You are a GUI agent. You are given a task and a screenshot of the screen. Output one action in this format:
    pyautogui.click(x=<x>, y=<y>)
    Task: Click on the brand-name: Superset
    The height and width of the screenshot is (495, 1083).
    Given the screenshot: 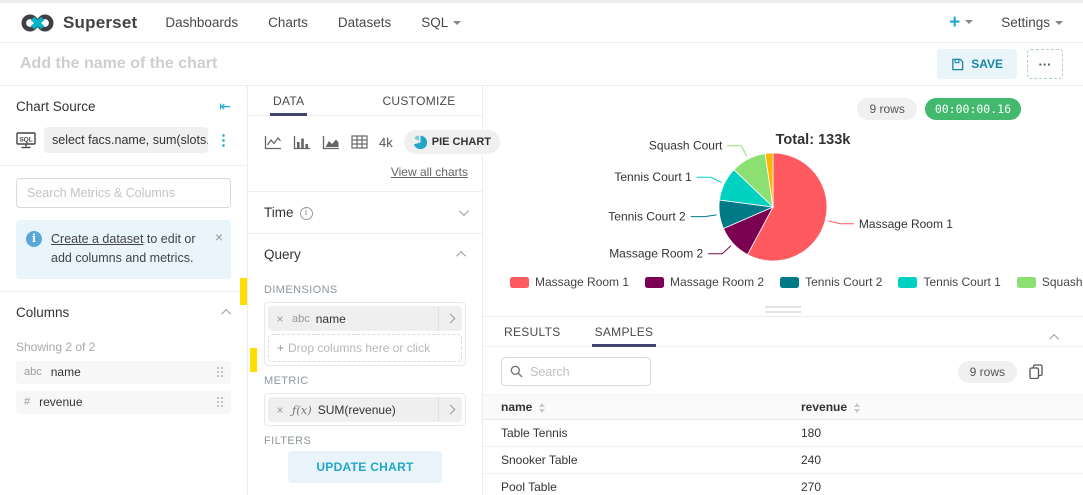 What is the action you would take?
    pyautogui.click(x=100, y=22)
    